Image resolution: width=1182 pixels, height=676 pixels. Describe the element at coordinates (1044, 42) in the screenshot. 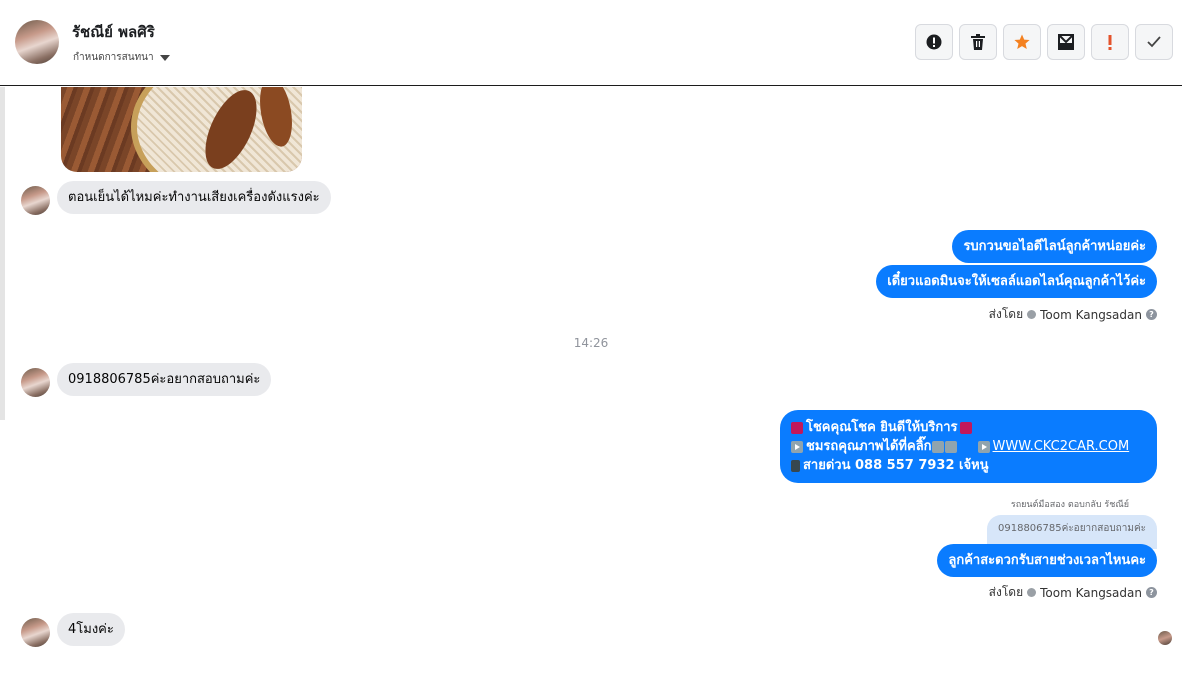

I see `action-toolbar` at that location.